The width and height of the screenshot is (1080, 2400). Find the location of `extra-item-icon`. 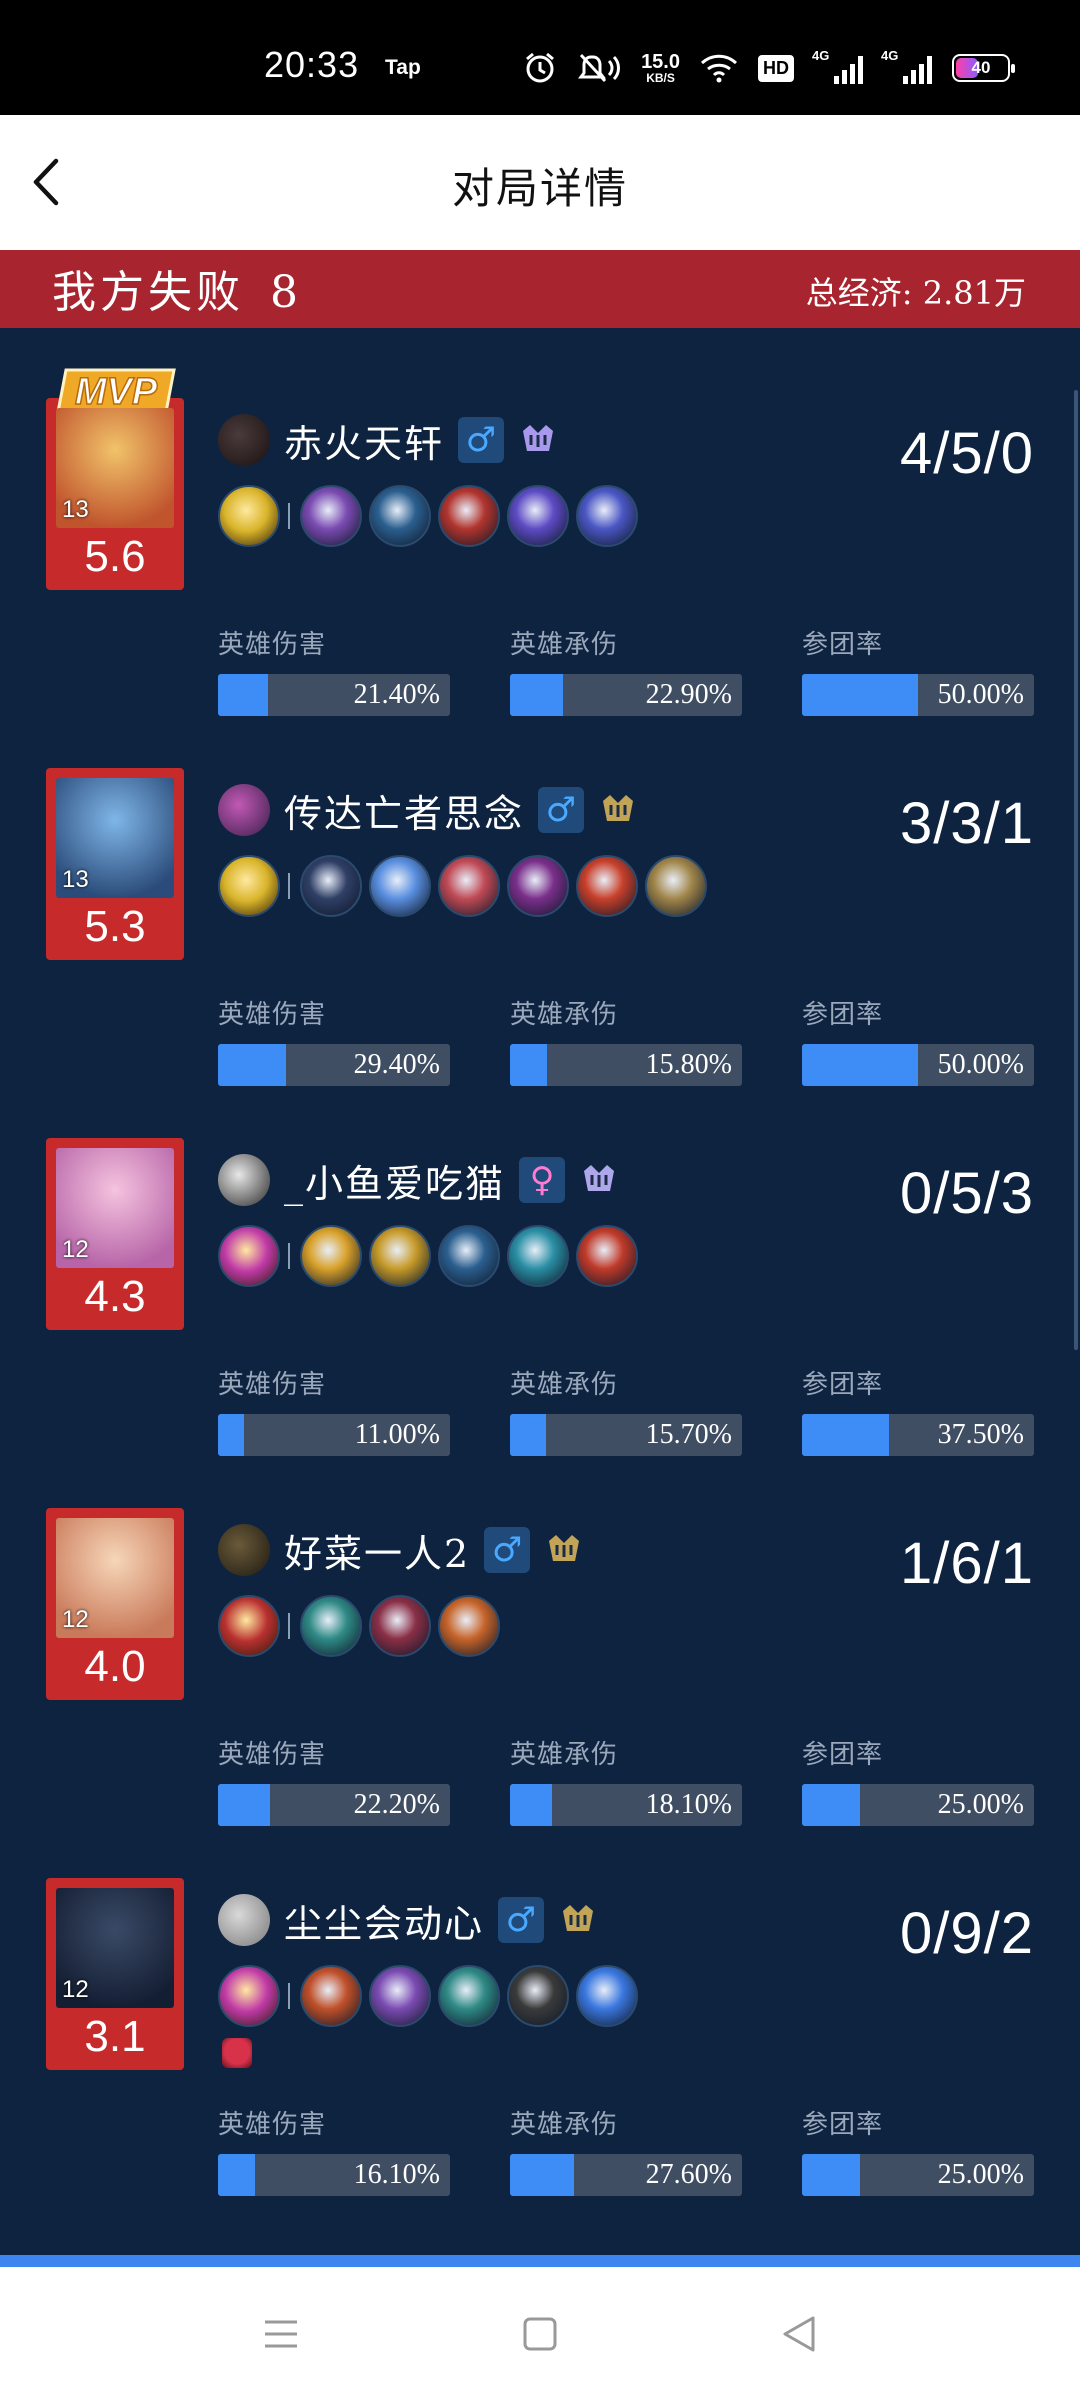

extra-item-icon is located at coordinates (237, 2053).